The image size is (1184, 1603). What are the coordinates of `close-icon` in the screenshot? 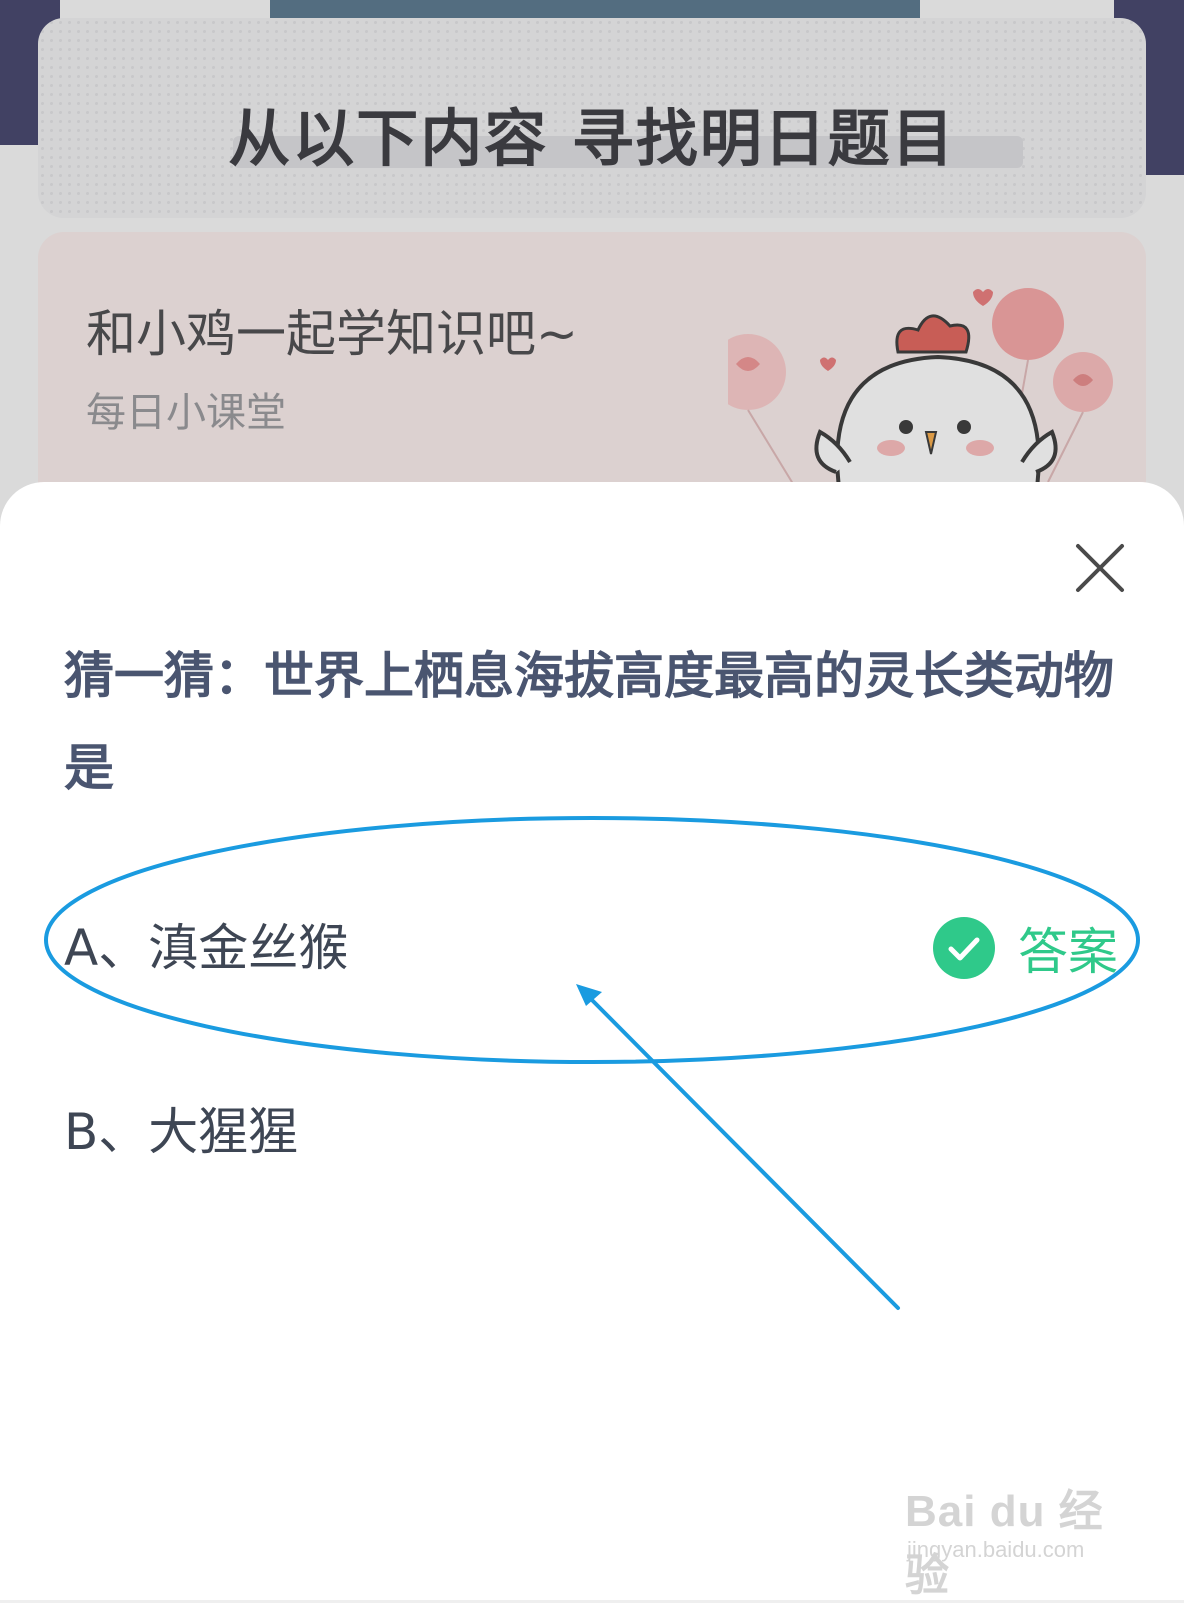 It's located at (1100, 568).